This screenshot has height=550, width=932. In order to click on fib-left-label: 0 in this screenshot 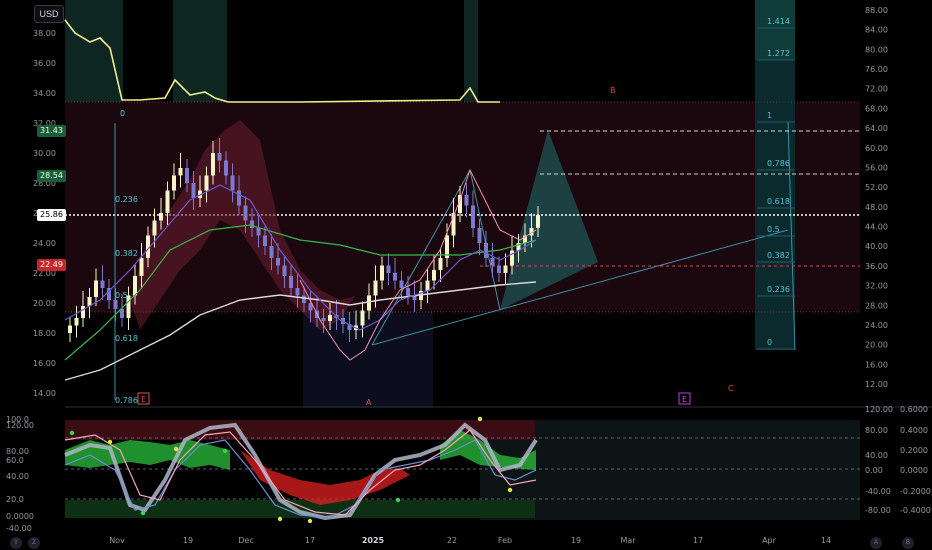, I will do `click(122, 113)`.